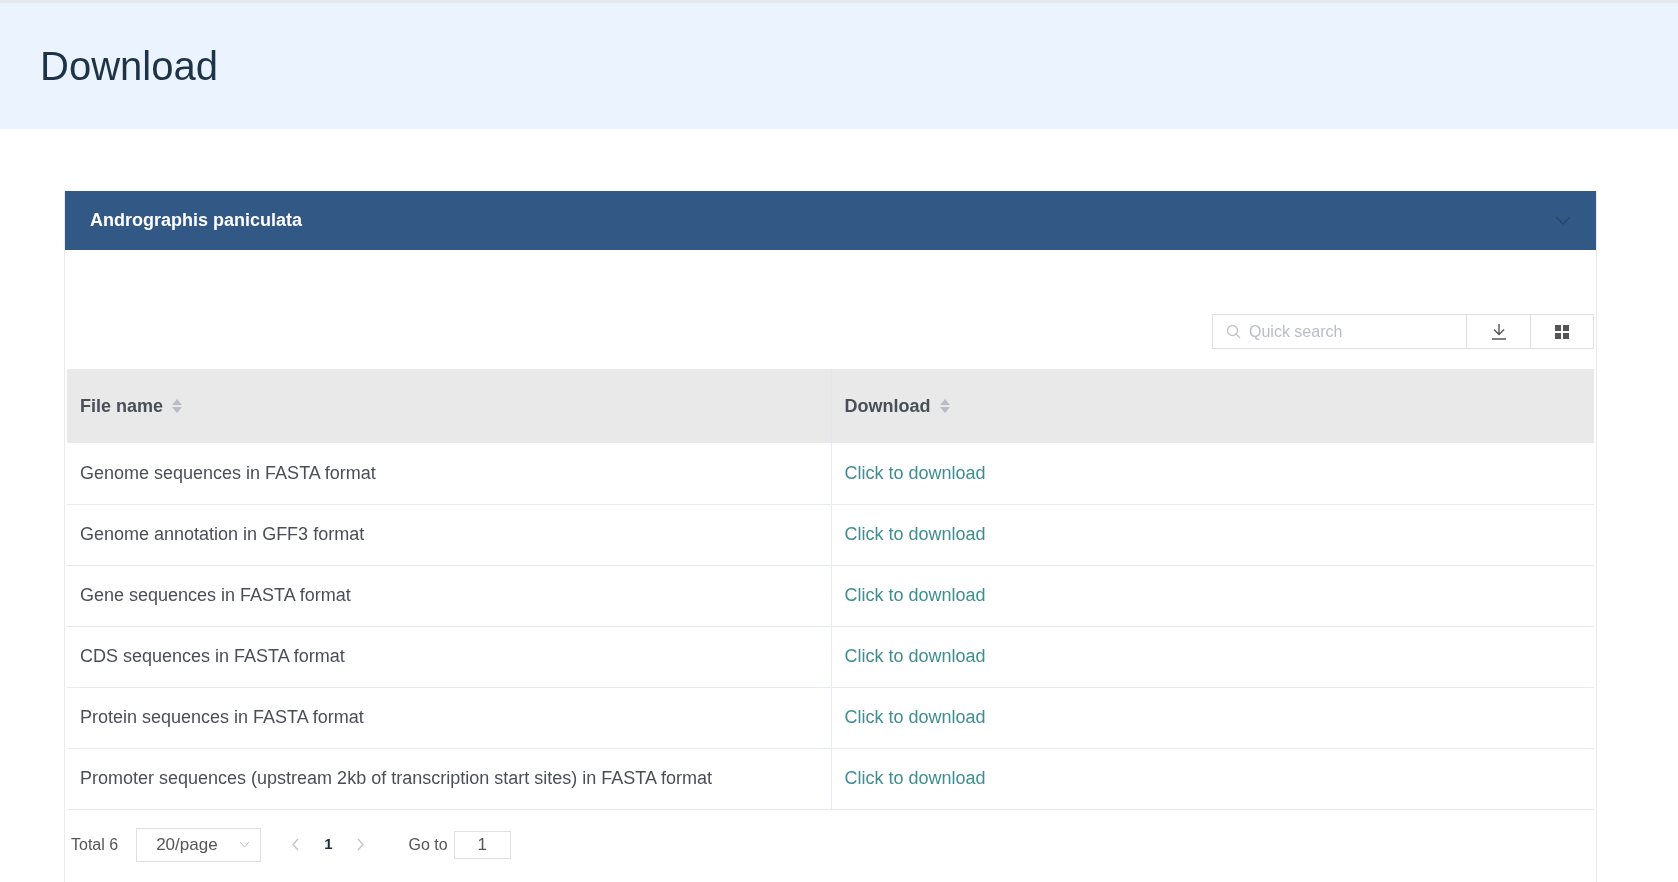 The height and width of the screenshot is (882, 1678). Describe the element at coordinates (199, 844) in the screenshot. I see `page-size-select: 20/page` at that location.